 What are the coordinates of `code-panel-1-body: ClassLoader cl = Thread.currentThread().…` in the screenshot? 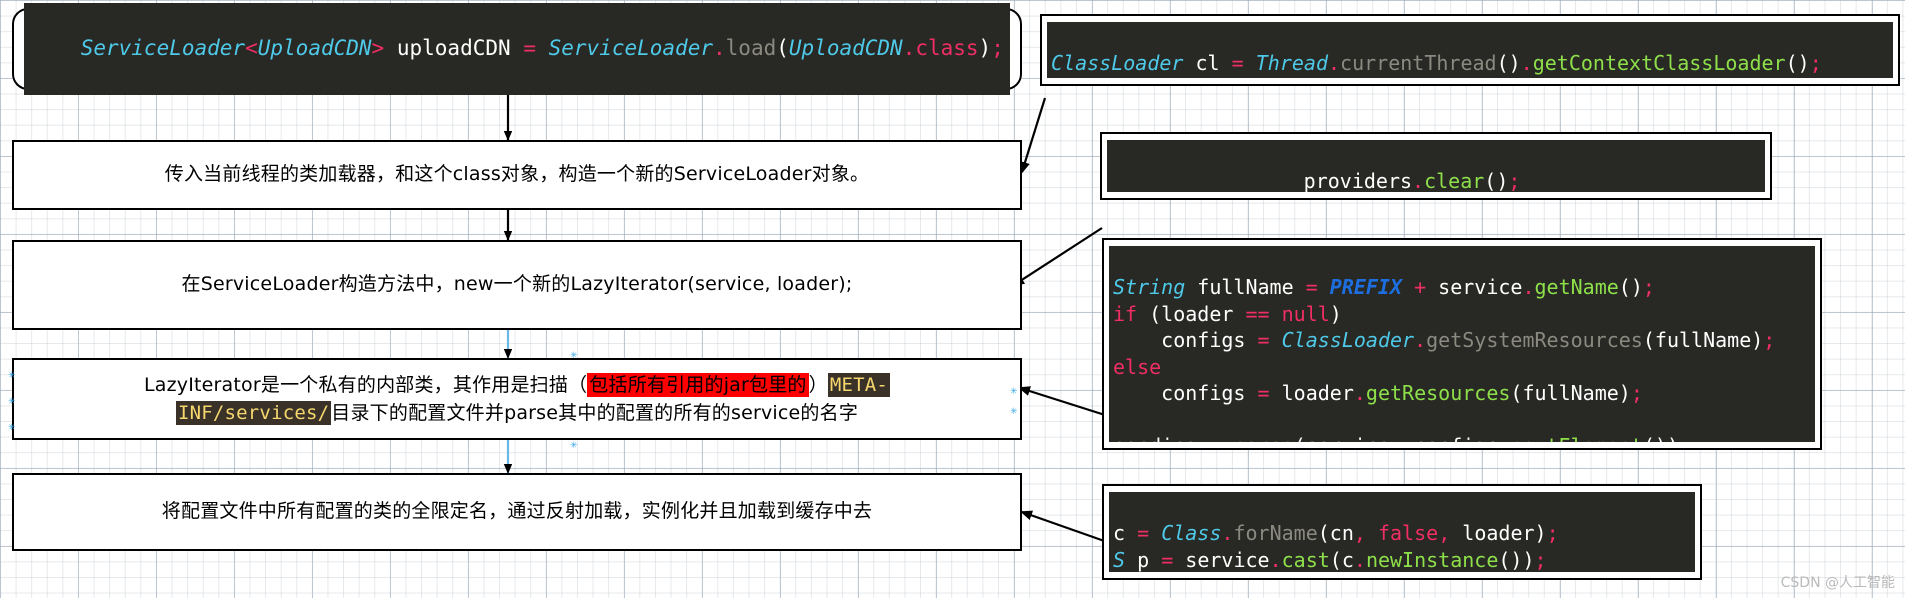 It's located at (1470, 50).